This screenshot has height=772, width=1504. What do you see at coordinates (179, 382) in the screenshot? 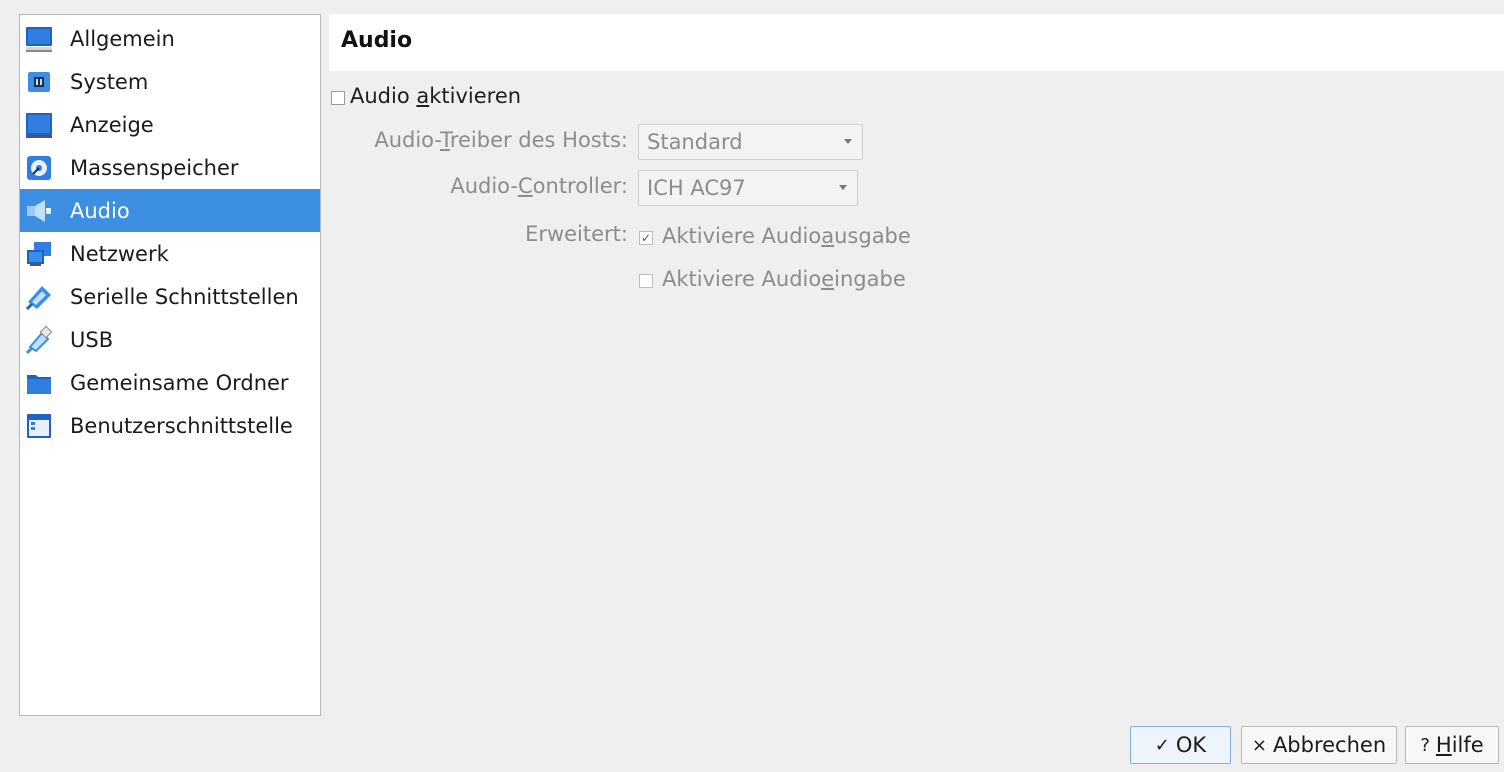
I see `sidebar-item-label: Gemeinsame Ordner` at bounding box center [179, 382].